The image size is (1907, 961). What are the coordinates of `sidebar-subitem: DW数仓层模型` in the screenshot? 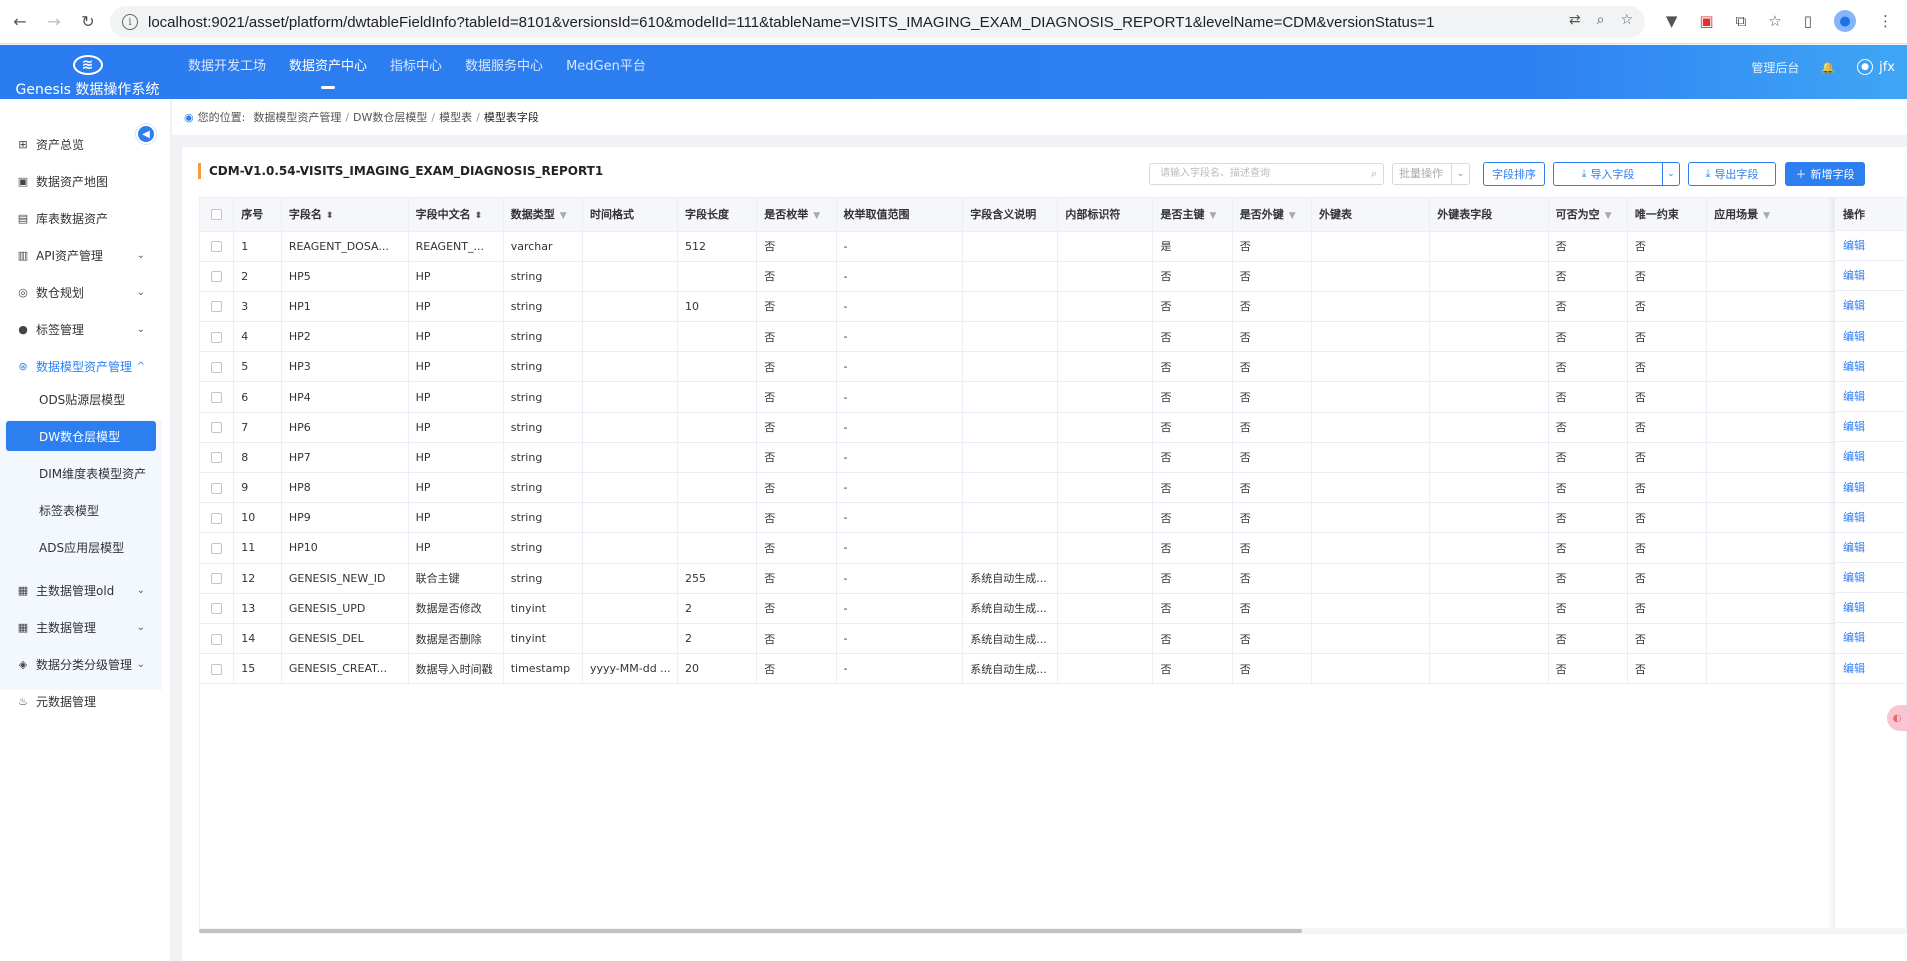 It's located at (81, 436).